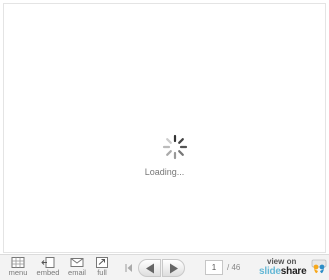  I want to click on fullscreen-button: full, so click(102, 268).